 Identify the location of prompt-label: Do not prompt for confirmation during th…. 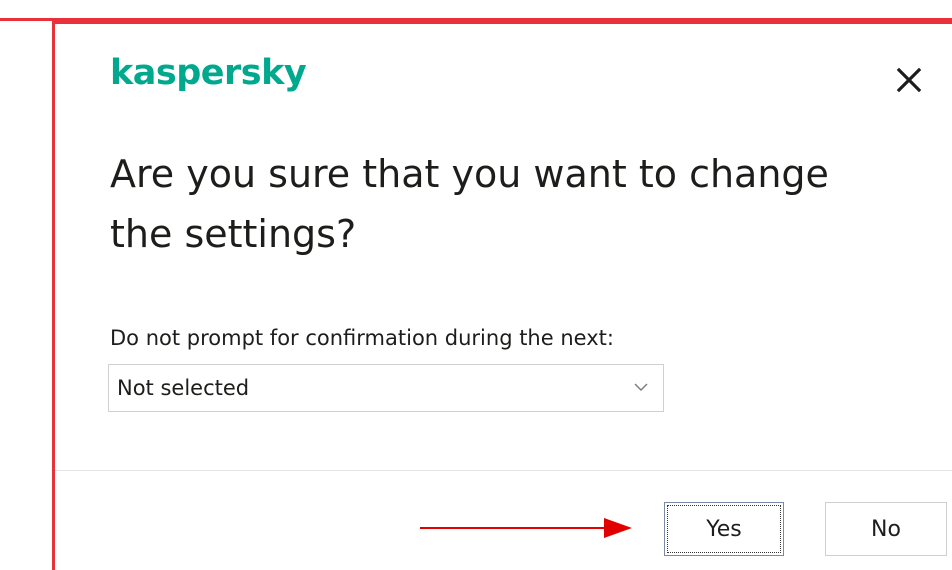
(362, 338).